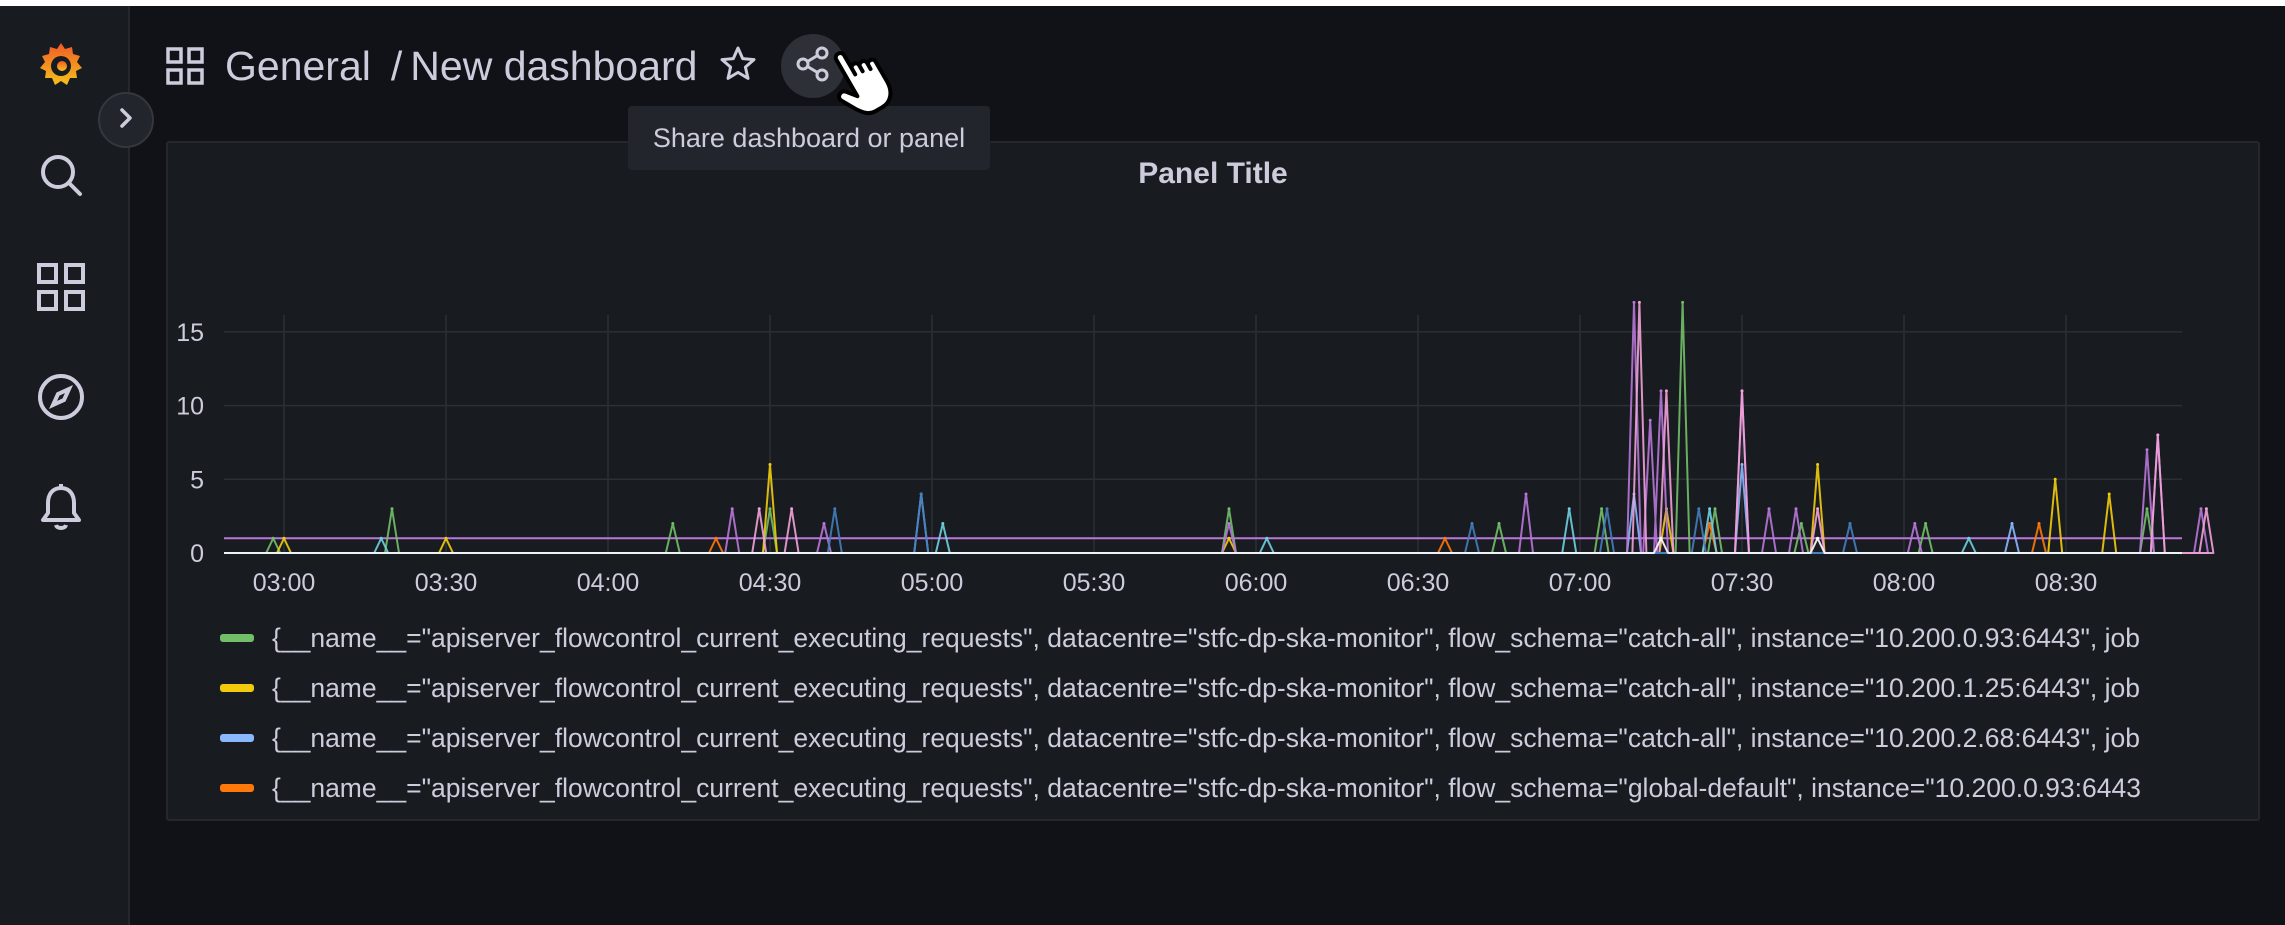 The width and height of the screenshot is (2285, 925). What do you see at coordinates (1094, 583) in the screenshot?
I see `x-tick-label: 05:30` at bounding box center [1094, 583].